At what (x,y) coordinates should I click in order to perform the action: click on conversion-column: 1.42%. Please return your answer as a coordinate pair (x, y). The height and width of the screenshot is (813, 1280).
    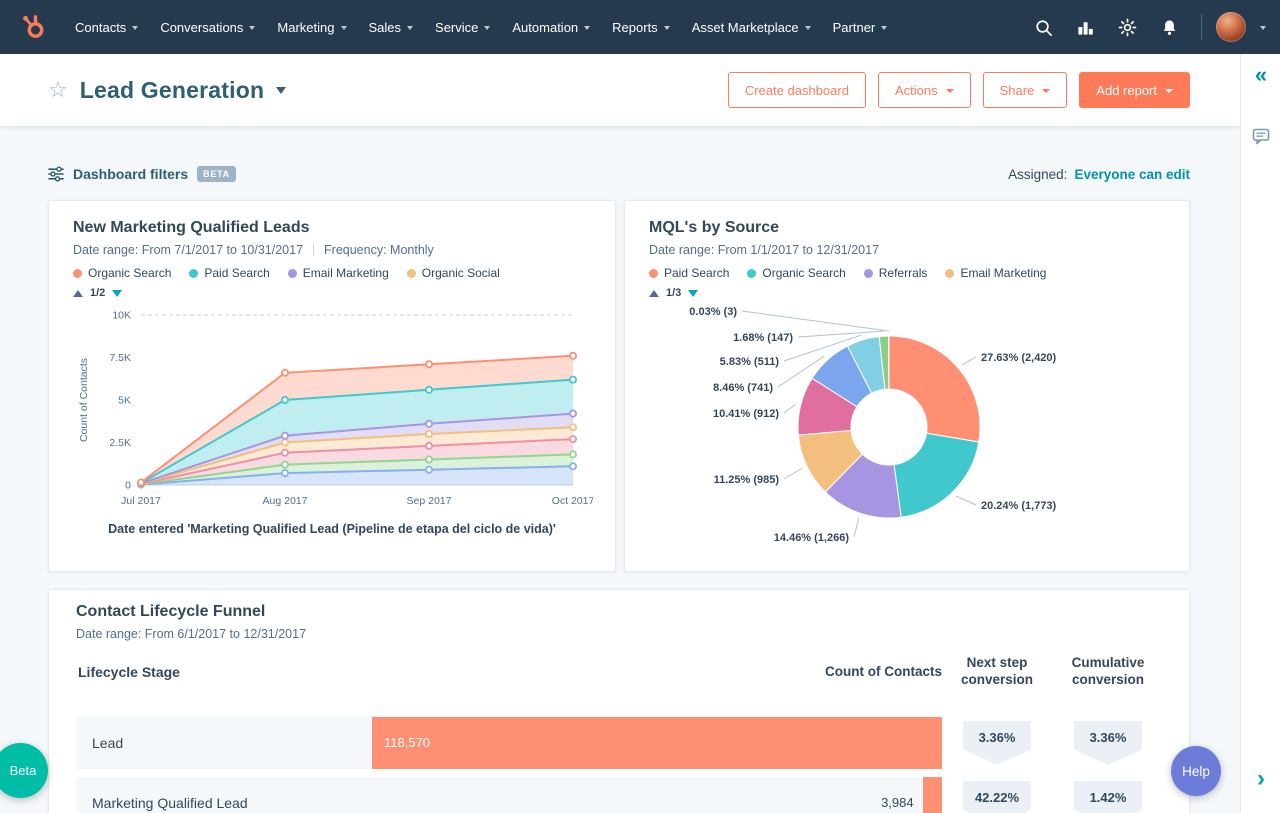
    Looking at the image, I should click on (1108, 796).